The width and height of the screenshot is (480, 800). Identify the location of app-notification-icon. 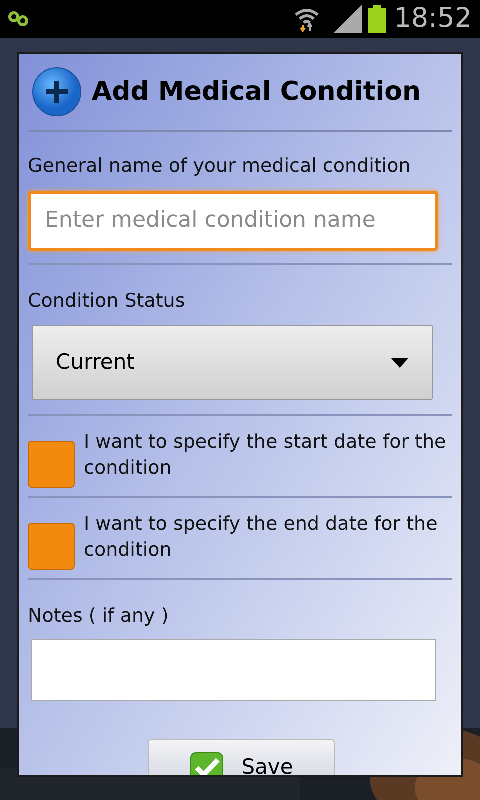
(19, 19).